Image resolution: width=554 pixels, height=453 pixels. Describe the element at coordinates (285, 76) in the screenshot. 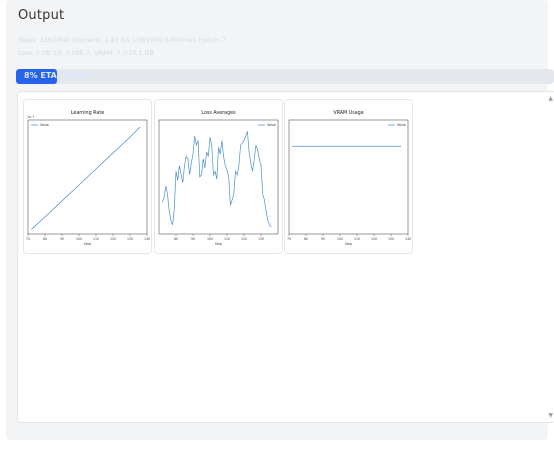

I see `progress-bar: 8% ETA: 48:37` at that location.